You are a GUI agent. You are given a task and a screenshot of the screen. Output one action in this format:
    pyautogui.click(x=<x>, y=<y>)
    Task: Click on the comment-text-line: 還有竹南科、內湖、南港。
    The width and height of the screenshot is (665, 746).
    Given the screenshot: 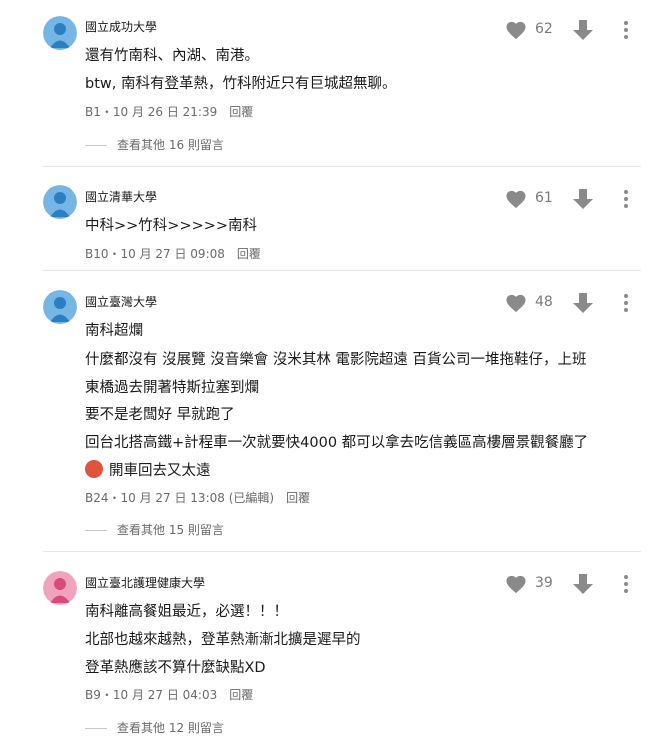 What is the action you would take?
    pyautogui.click(x=172, y=56)
    